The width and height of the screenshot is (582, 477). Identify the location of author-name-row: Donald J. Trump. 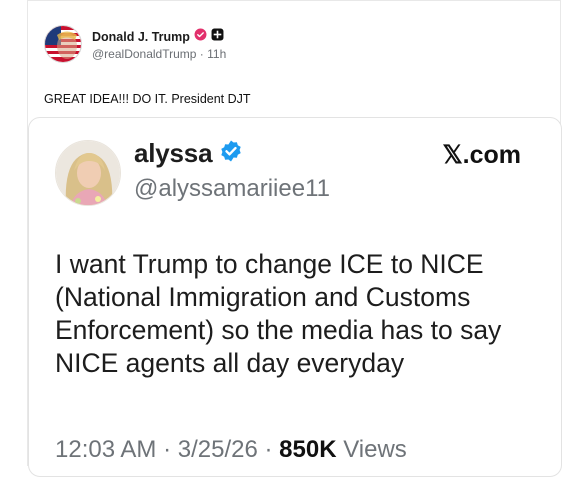
(158, 37).